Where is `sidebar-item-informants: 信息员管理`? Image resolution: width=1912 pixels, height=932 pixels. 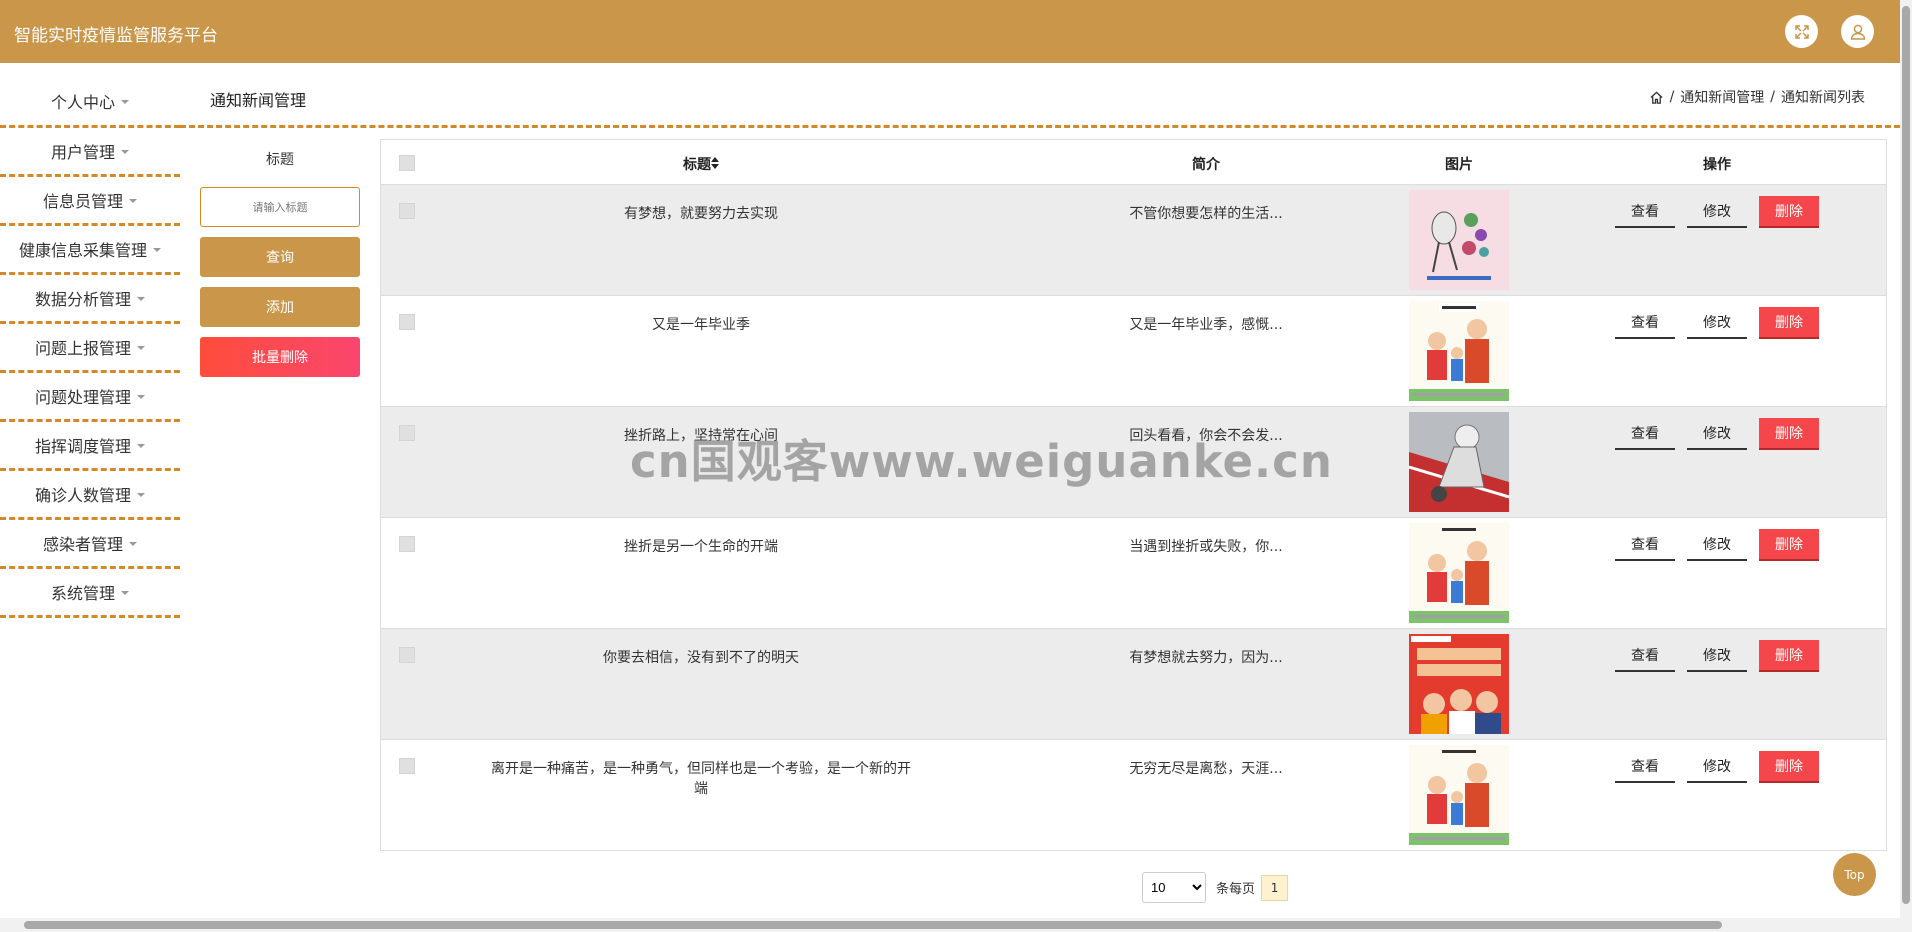 sidebar-item-informants: 信息员管理 is located at coordinates (90, 201).